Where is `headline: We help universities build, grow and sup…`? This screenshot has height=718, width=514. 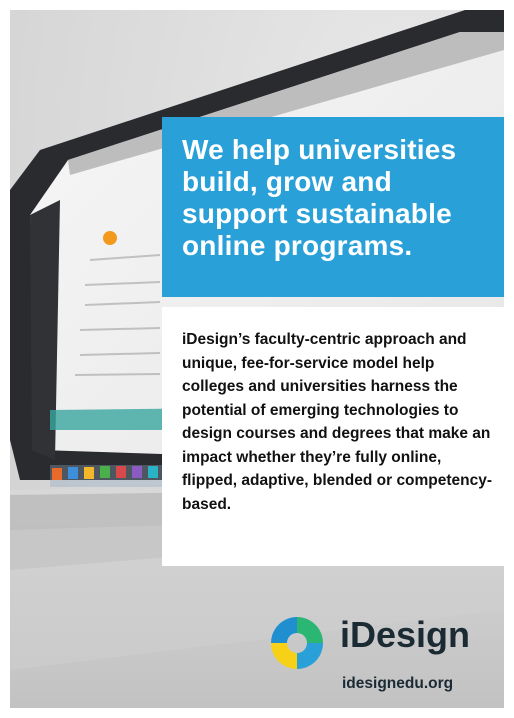
headline: We help universities build, grow and sup… is located at coordinates (319, 197).